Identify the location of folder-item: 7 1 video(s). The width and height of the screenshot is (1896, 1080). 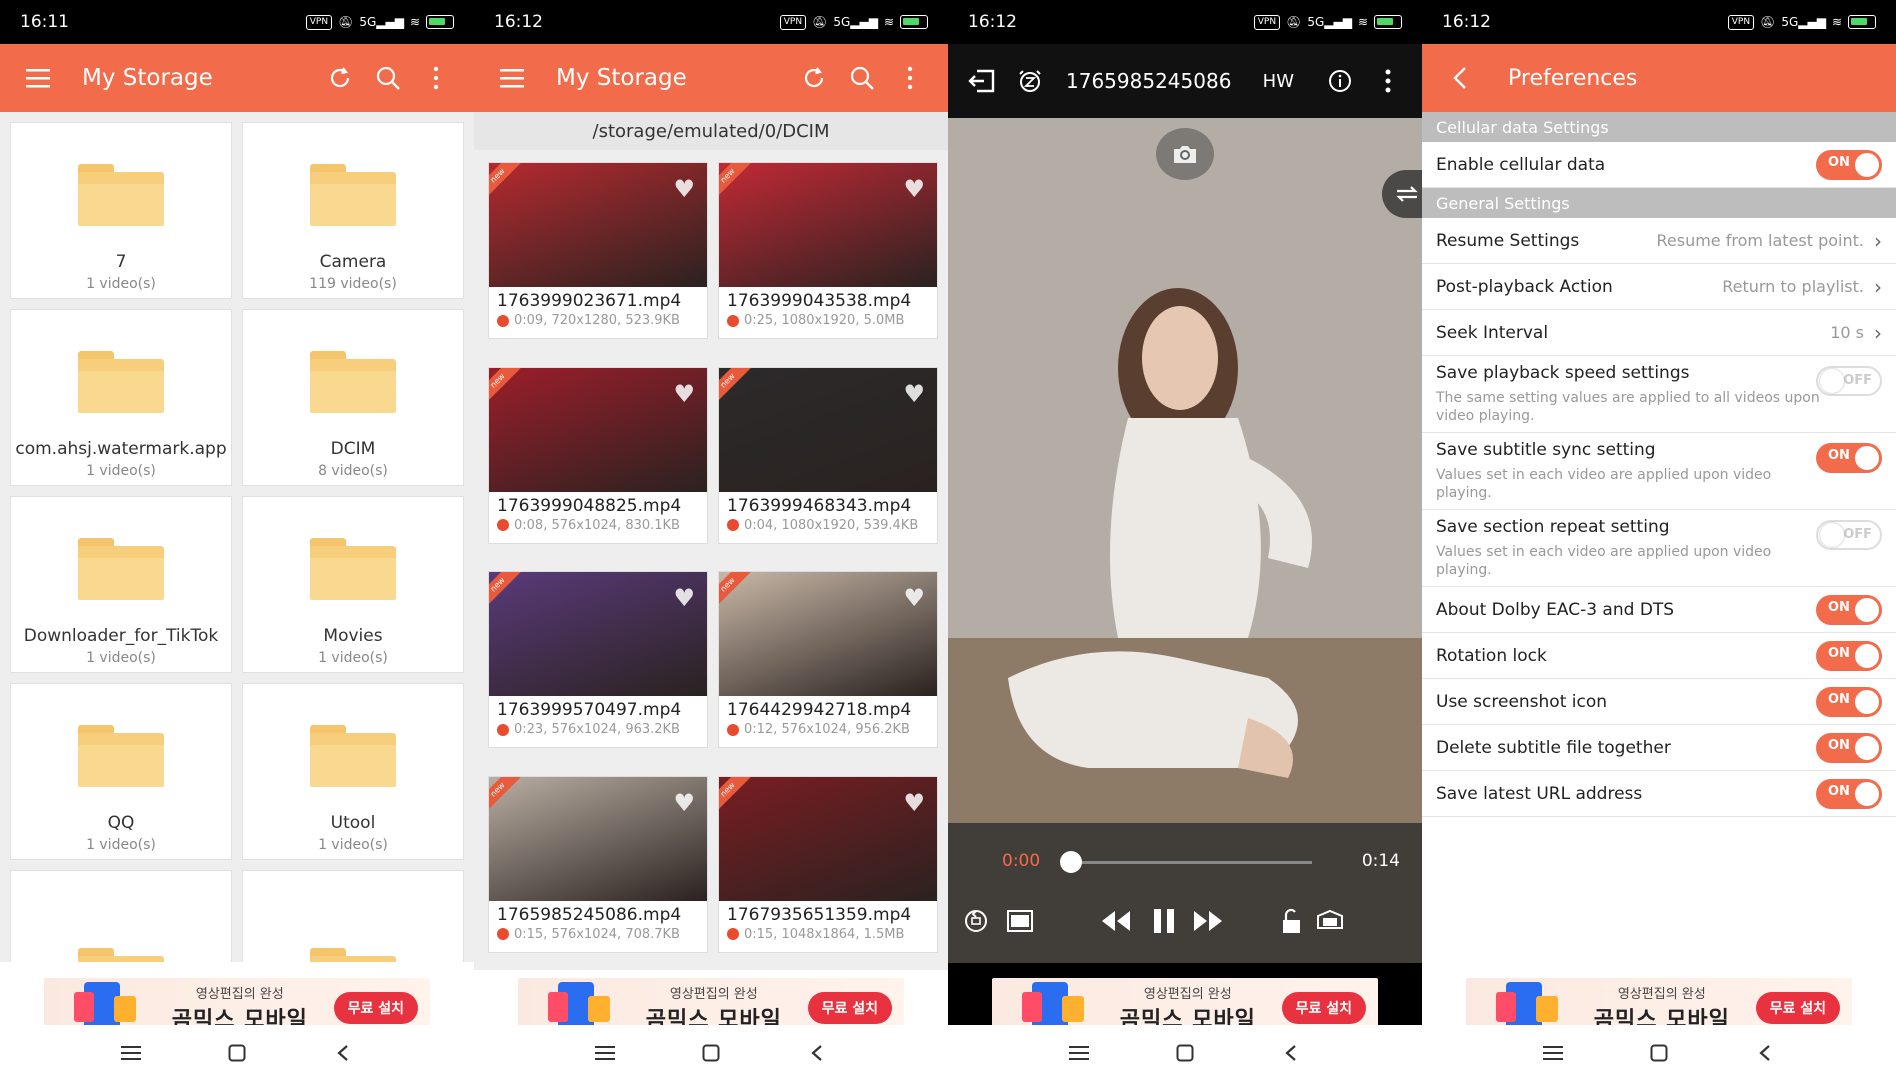
(121, 210).